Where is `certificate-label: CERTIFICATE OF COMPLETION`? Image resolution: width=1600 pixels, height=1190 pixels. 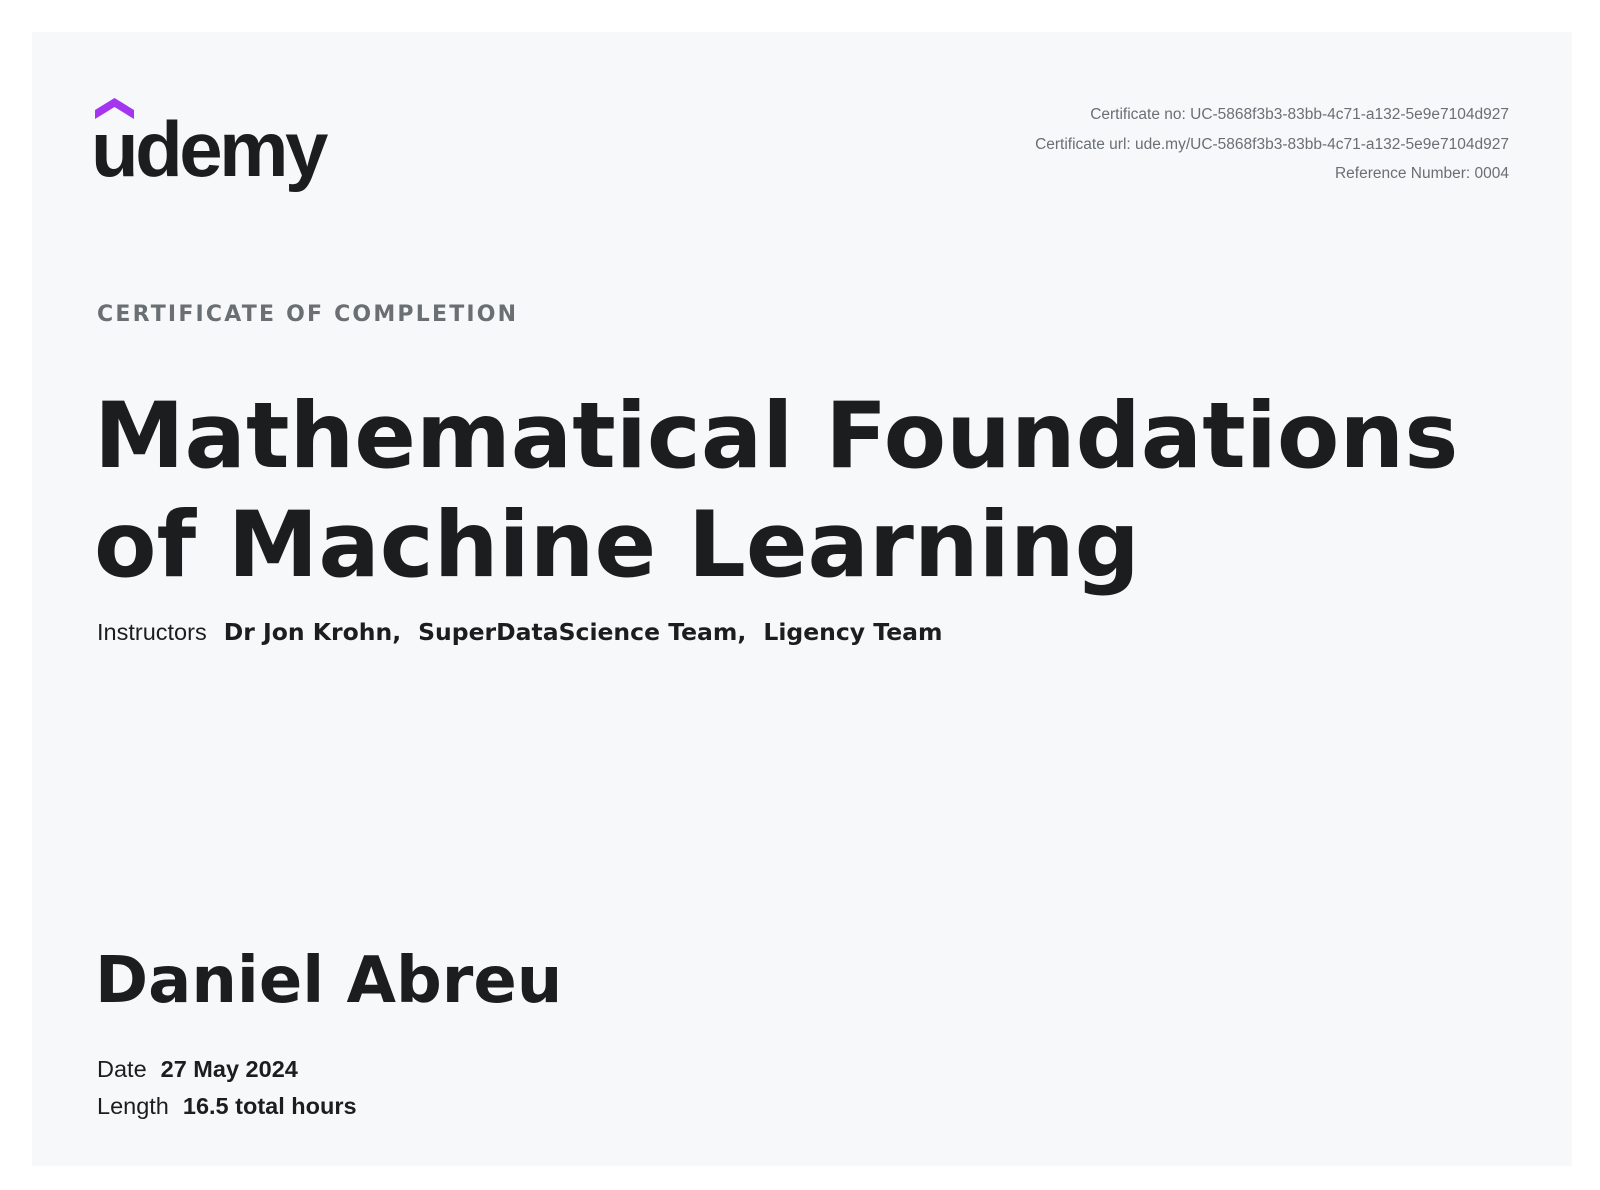 certificate-label: CERTIFICATE OF COMPLETION is located at coordinates (308, 314).